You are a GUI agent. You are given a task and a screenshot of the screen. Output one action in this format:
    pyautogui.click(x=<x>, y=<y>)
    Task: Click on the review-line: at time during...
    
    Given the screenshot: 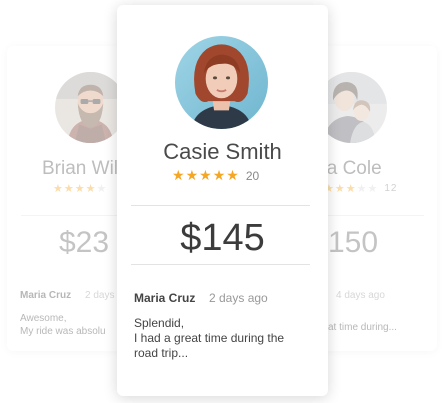 What is the action you would take?
    pyautogui.click(x=362, y=327)
    